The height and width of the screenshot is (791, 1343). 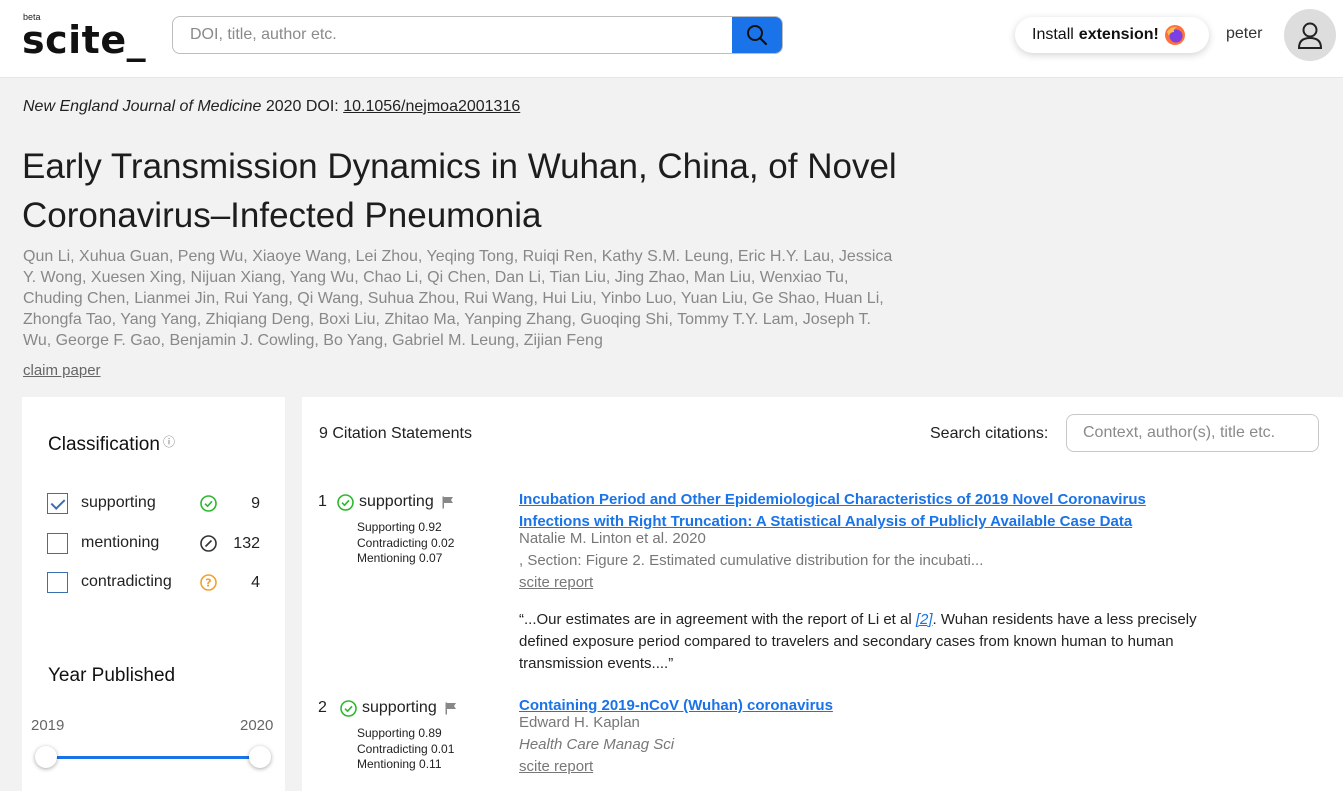 I want to click on avatar, so click(x=1310, y=35).